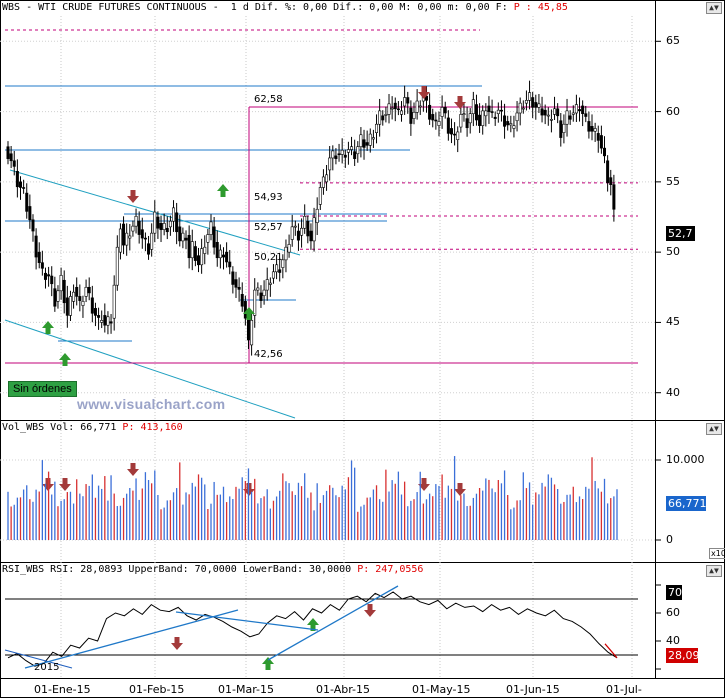  I want to click on volume-scale-note: x10, so click(717, 553).